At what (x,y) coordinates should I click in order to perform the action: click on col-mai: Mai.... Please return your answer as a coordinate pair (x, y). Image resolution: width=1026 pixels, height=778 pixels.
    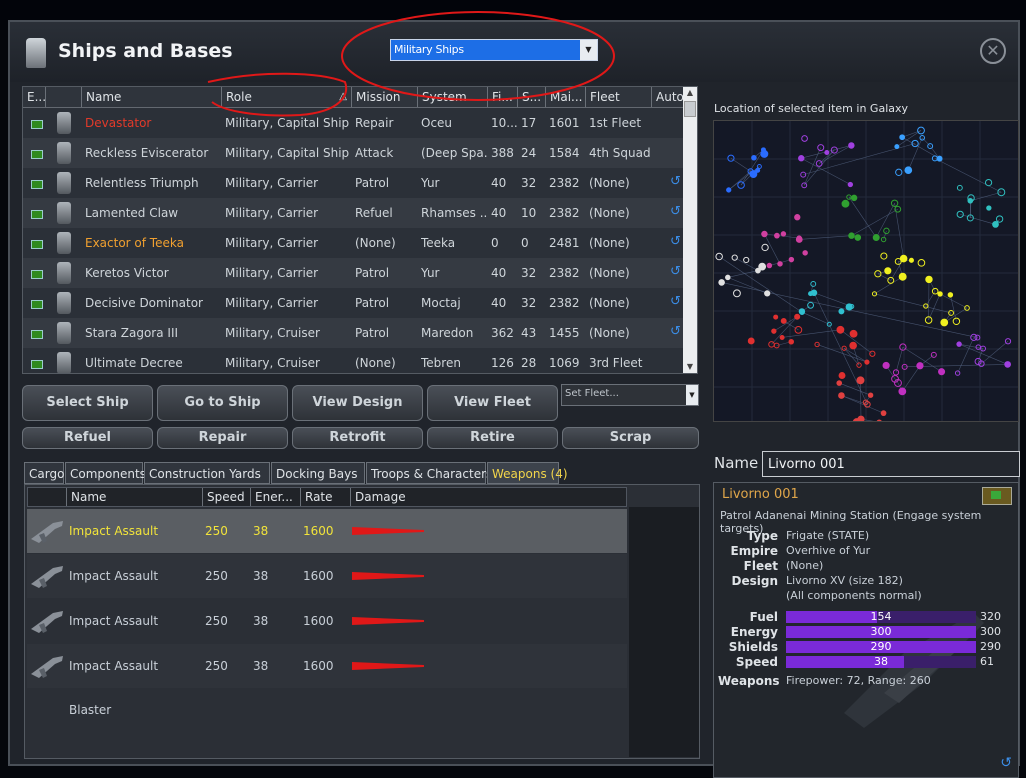
    Looking at the image, I should click on (565, 97).